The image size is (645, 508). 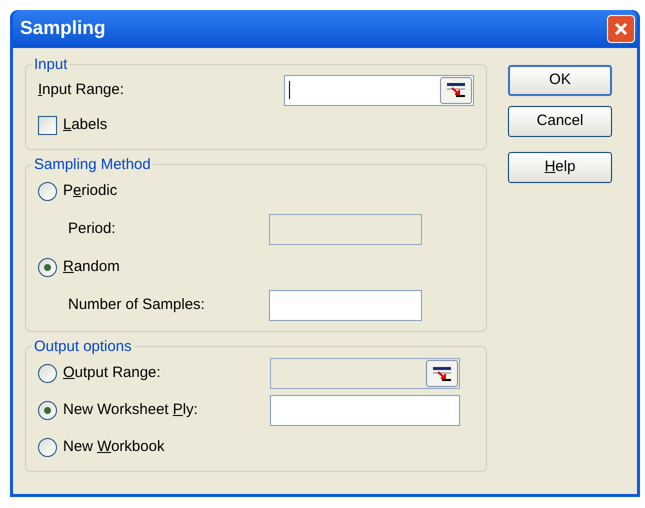 What do you see at coordinates (112, 373) in the screenshot?
I see `field-label: Output Range:` at bounding box center [112, 373].